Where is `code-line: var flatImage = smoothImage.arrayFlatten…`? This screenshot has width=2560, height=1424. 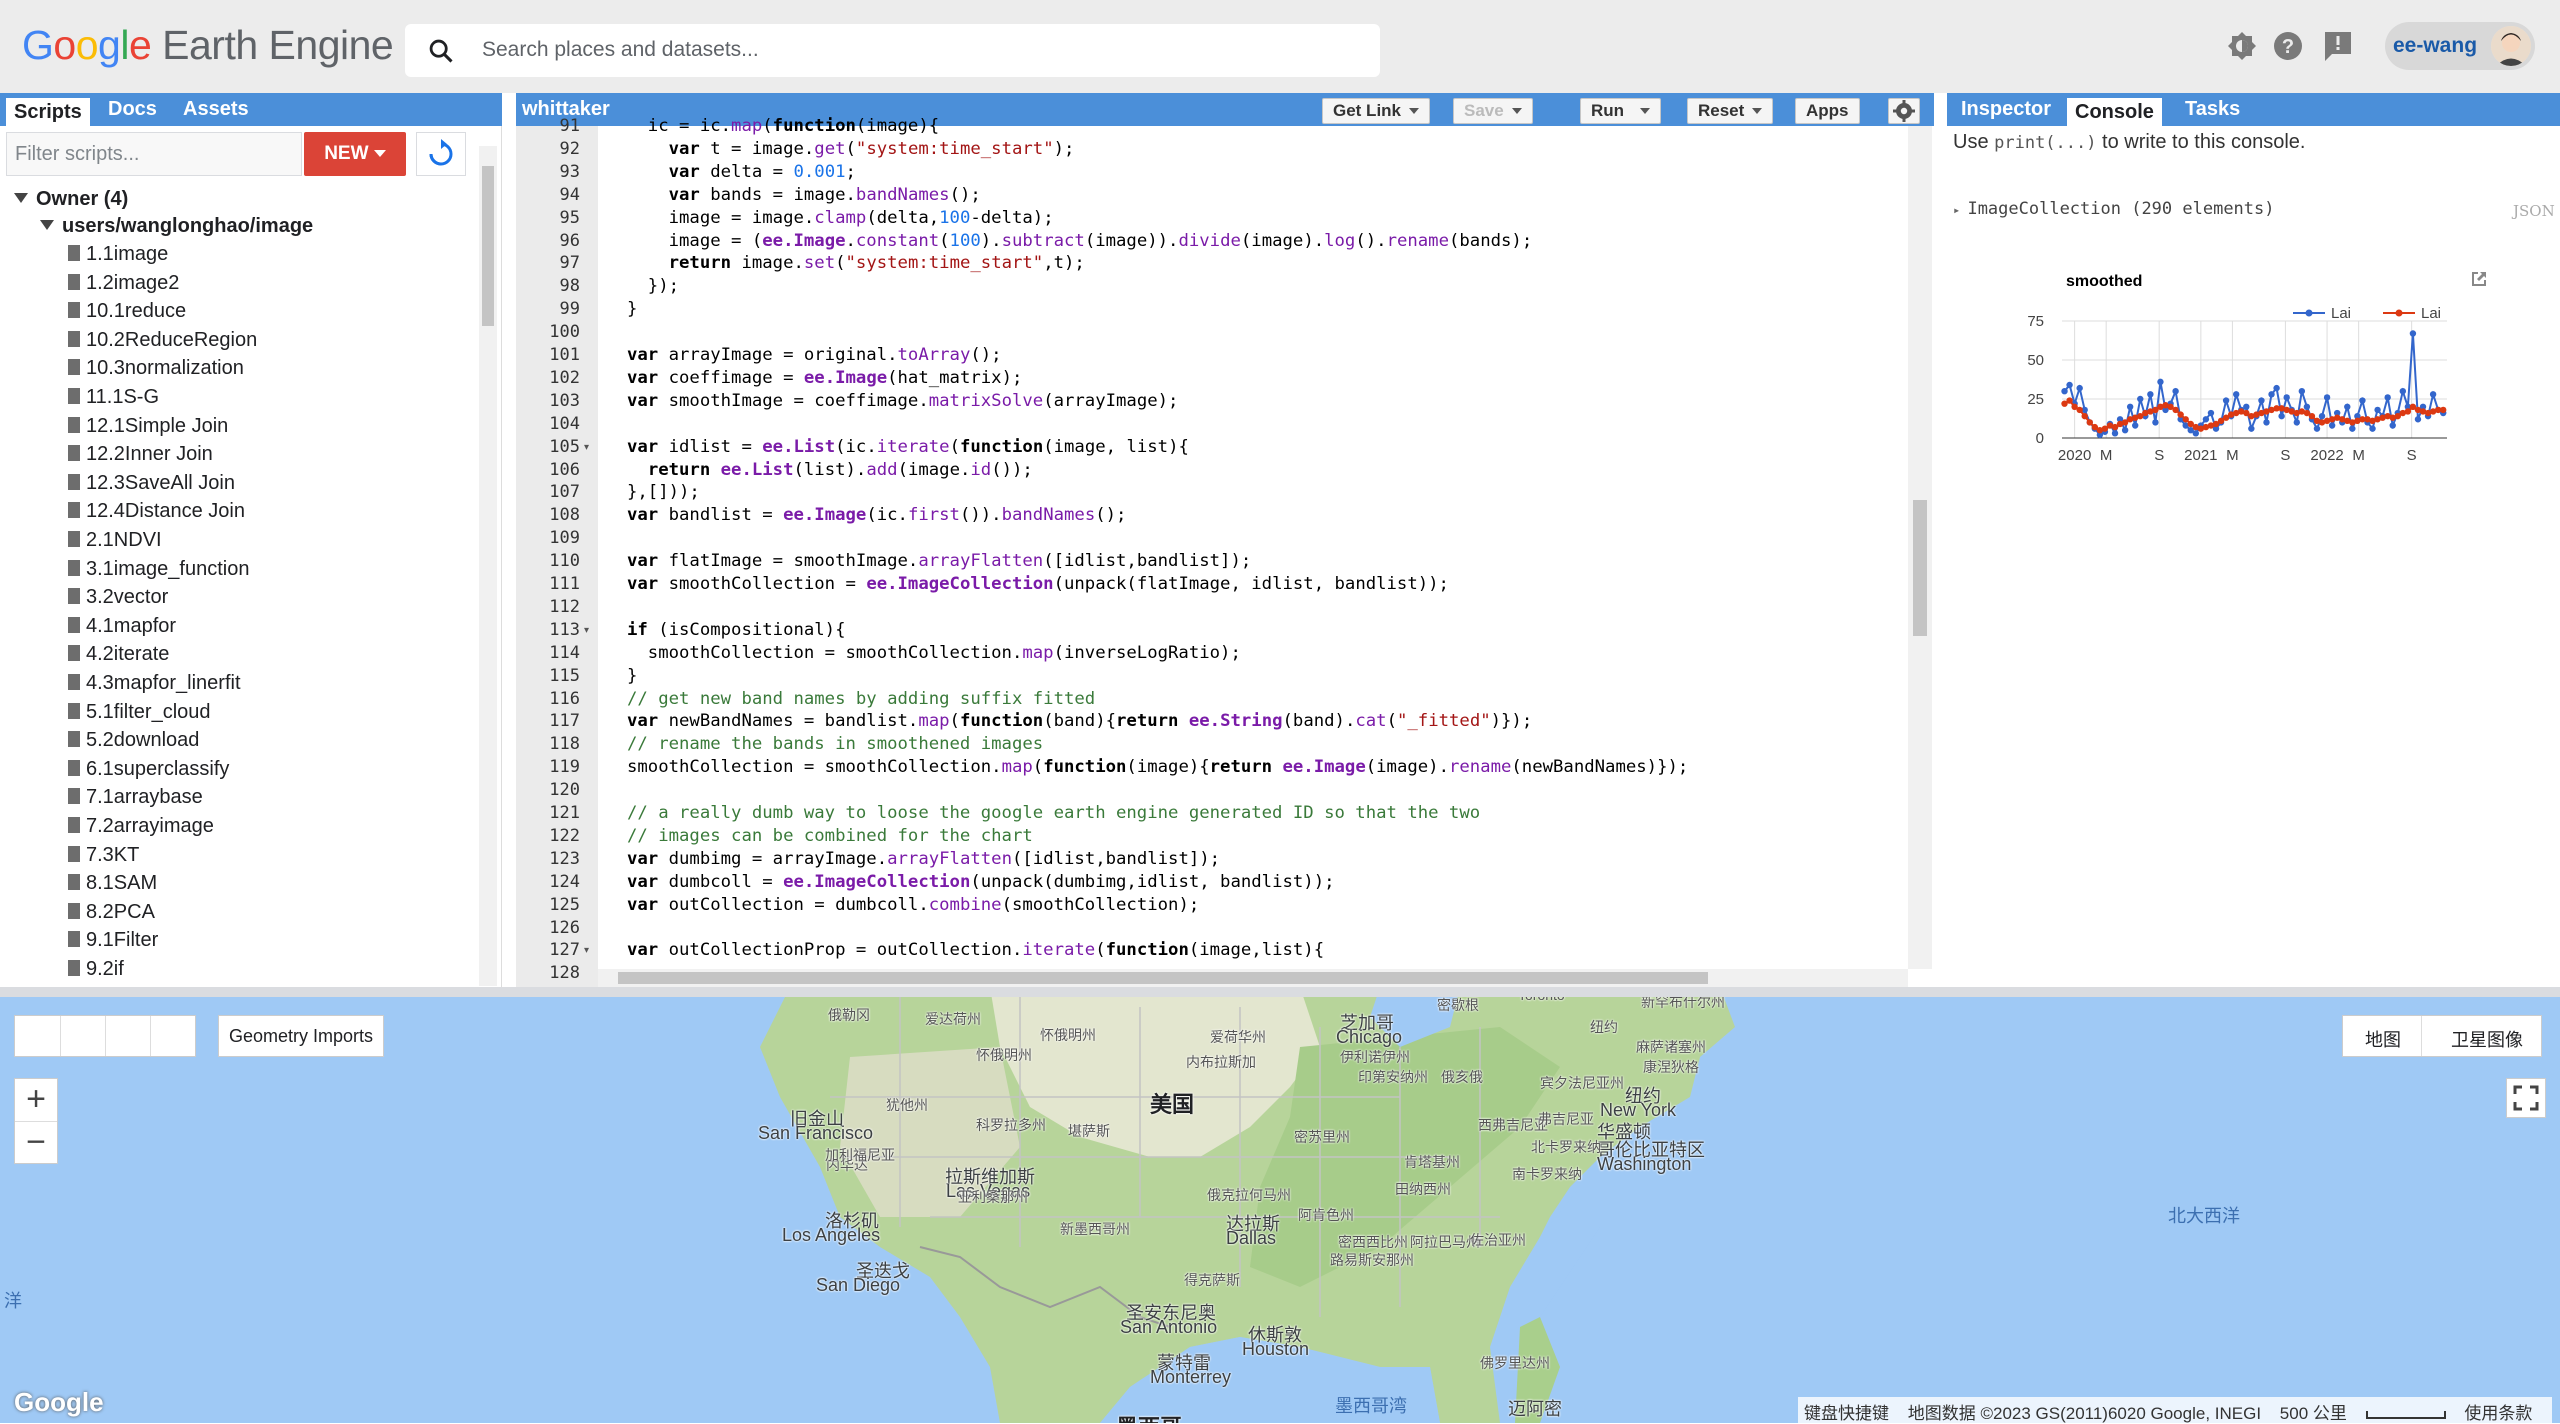
code-line: var flatImage = smoothImage.arrayFlatten… is located at coordinates (939, 561).